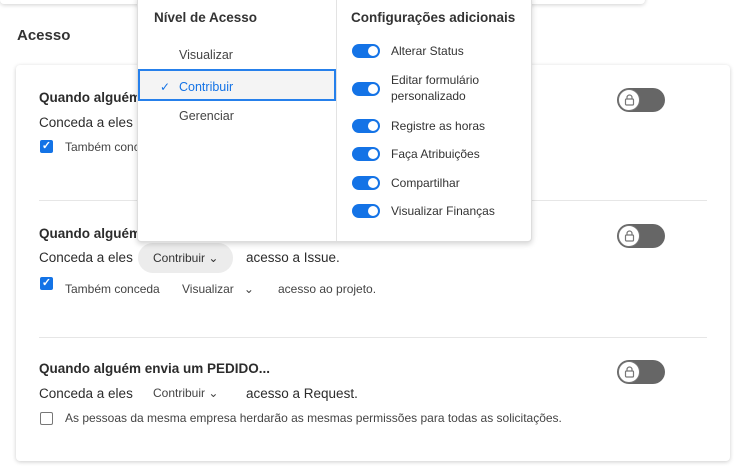  Describe the element at coordinates (165, 87) in the screenshot. I see `checkmark-icon: ✓` at that location.